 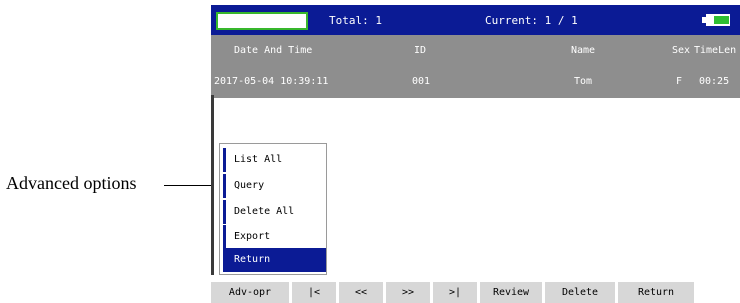 I want to click on softkey-bar: Adv-opr |< << >> >| Review Delete Return, so click(x=475, y=292).